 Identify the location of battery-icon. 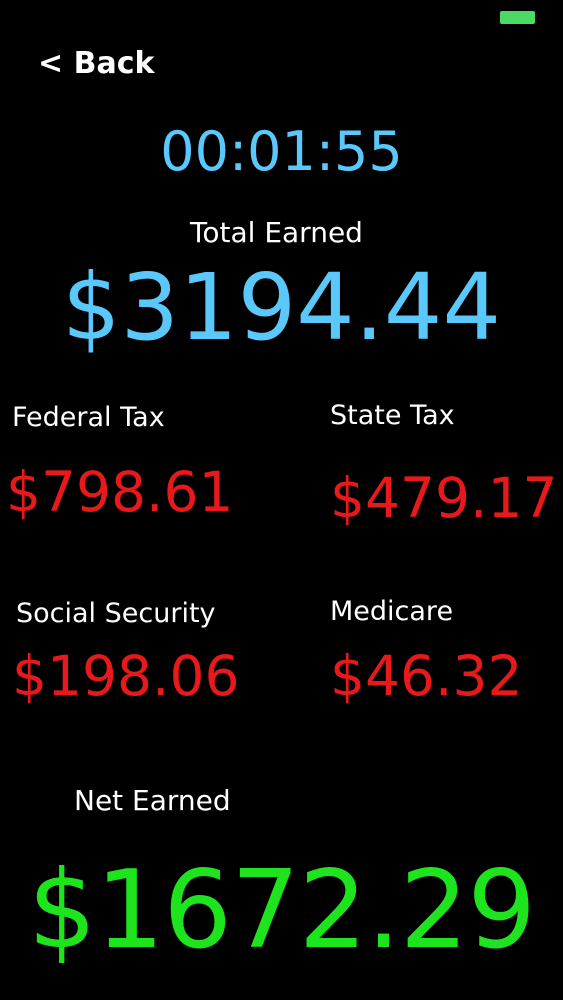
(517, 17).